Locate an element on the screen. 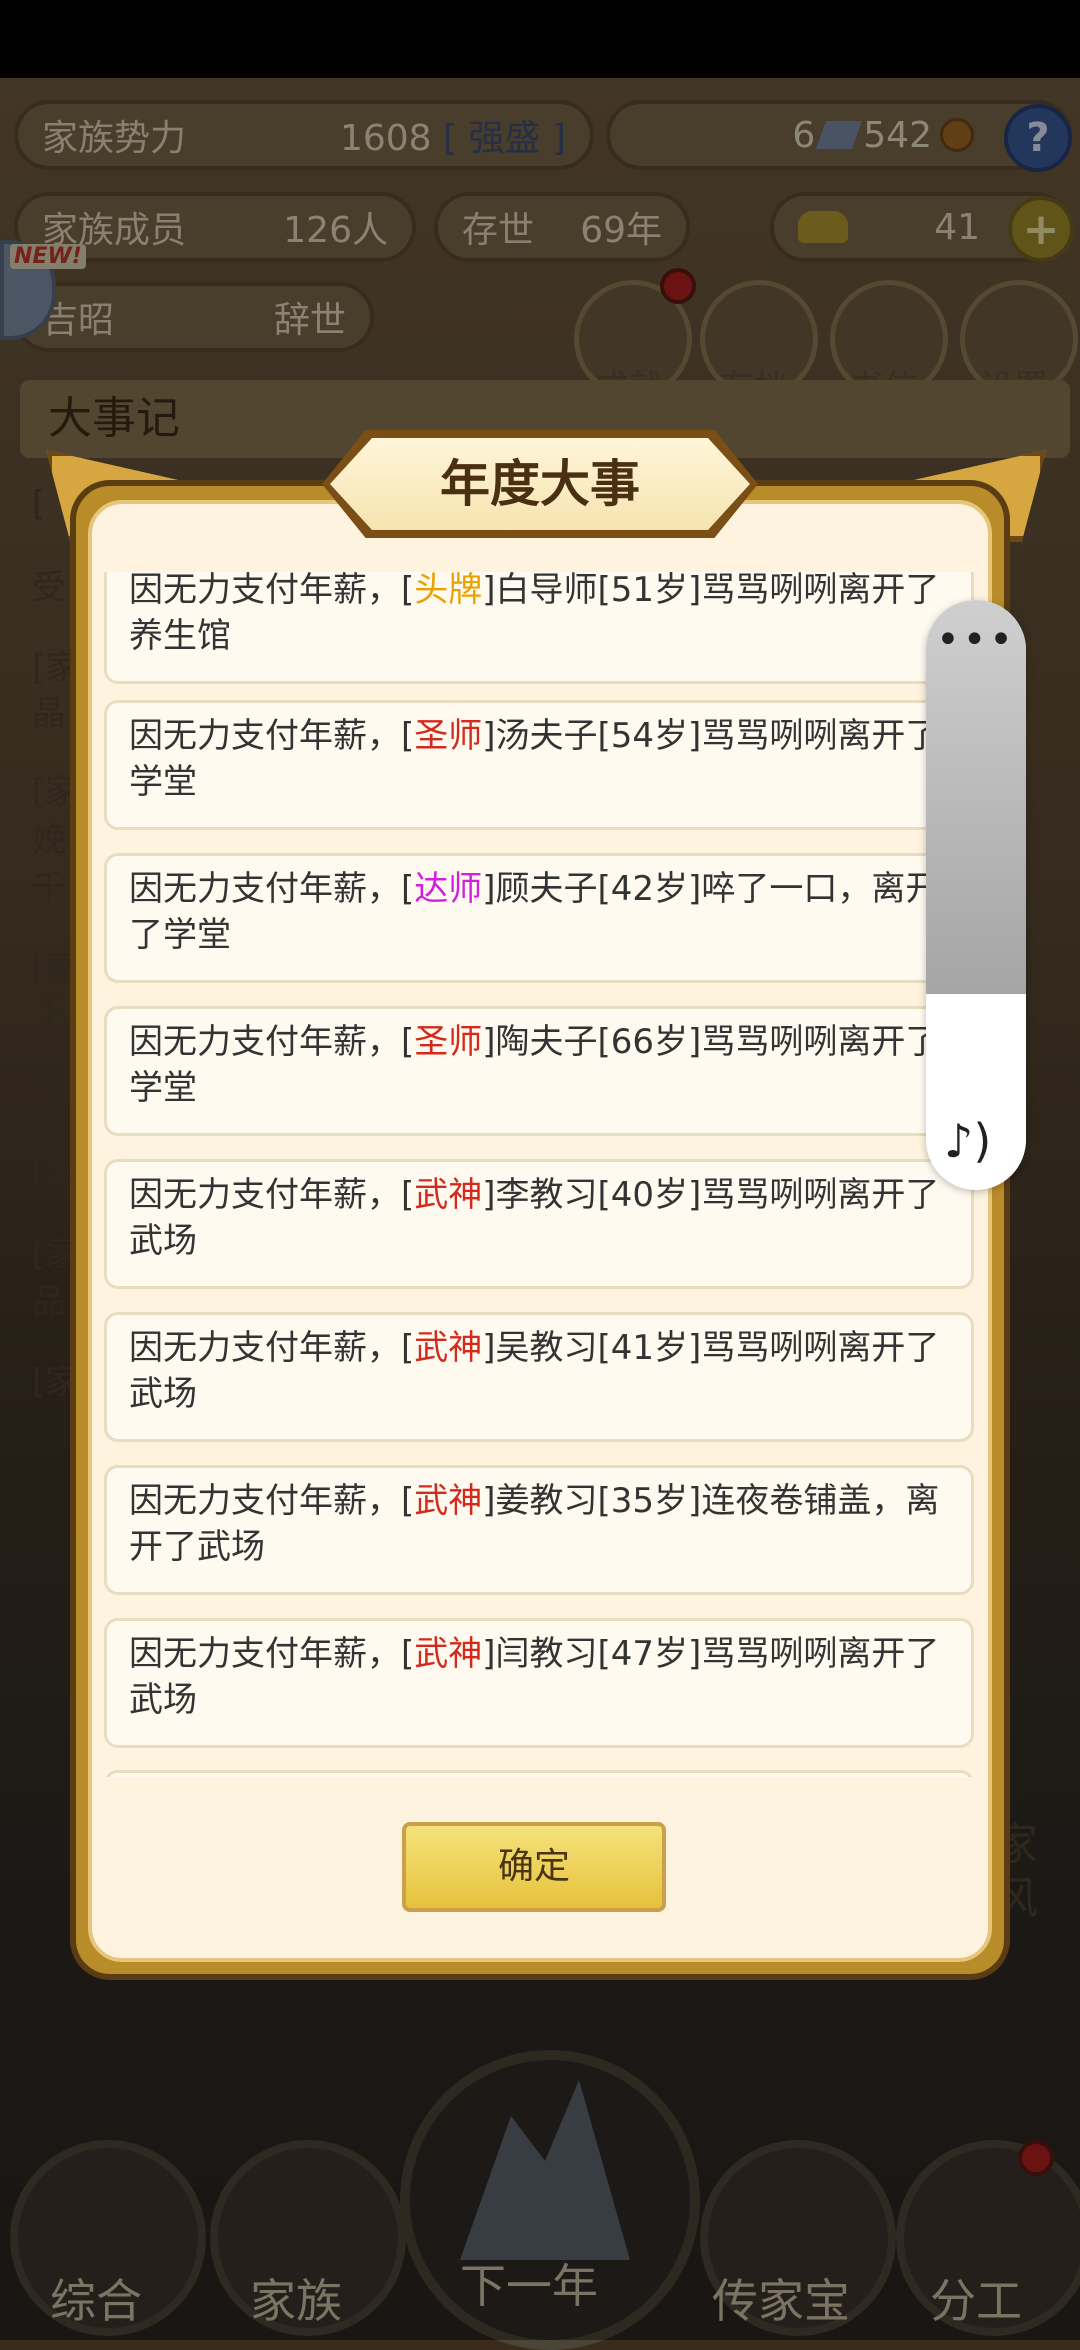 The height and width of the screenshot is (2350, 1080). event-item: 因无力支付年薪，[头牌]白导师[51岁]骂骂咧咧离开了养生馆 is located at coordinates (539, 628).